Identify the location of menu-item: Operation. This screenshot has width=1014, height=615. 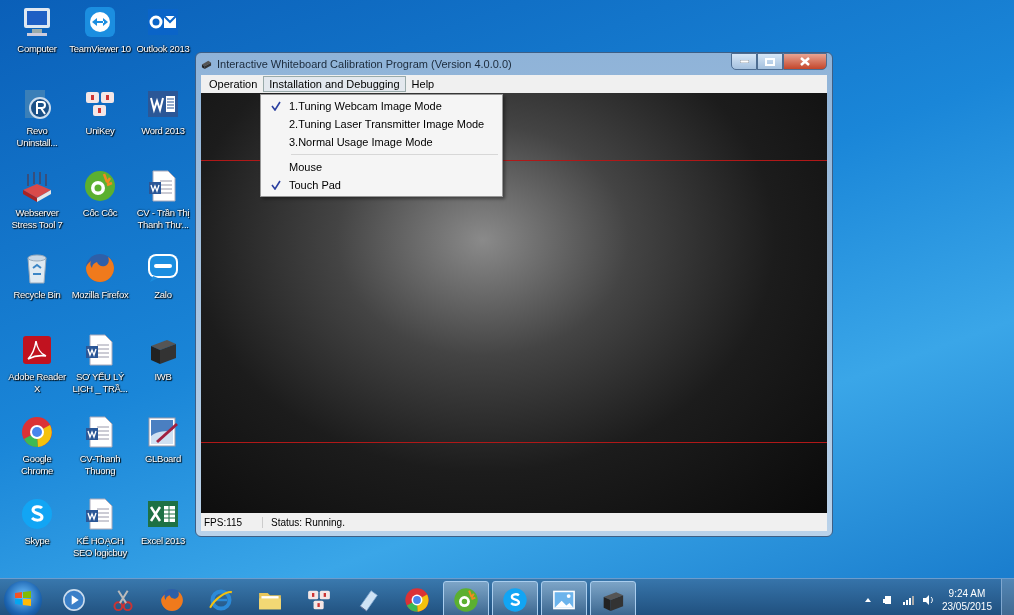
(233, 84).